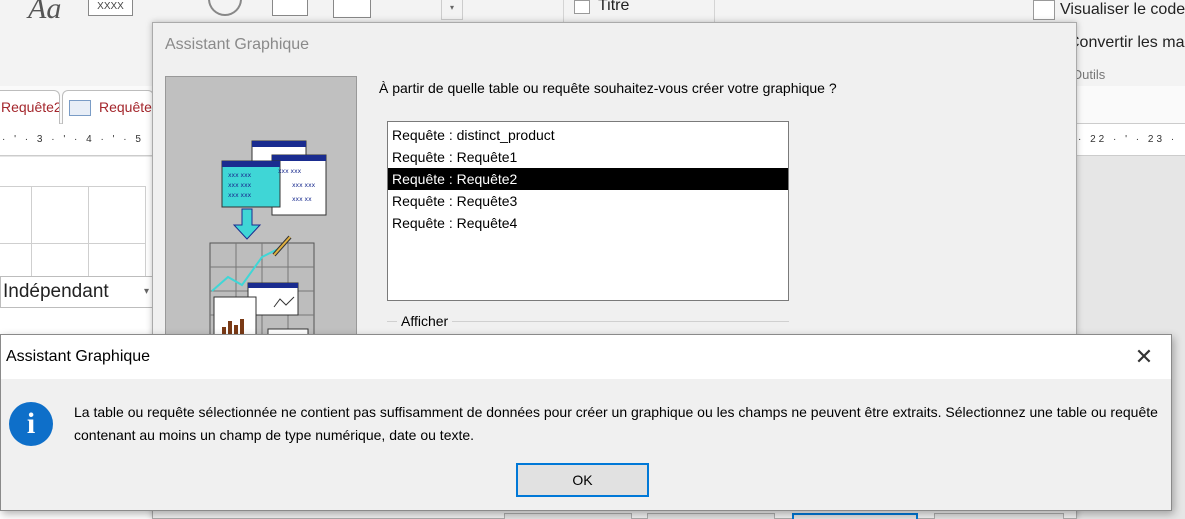 This screenshot has width=1185, height=519. I want to click on wizard-back-button, so click(711, 516).